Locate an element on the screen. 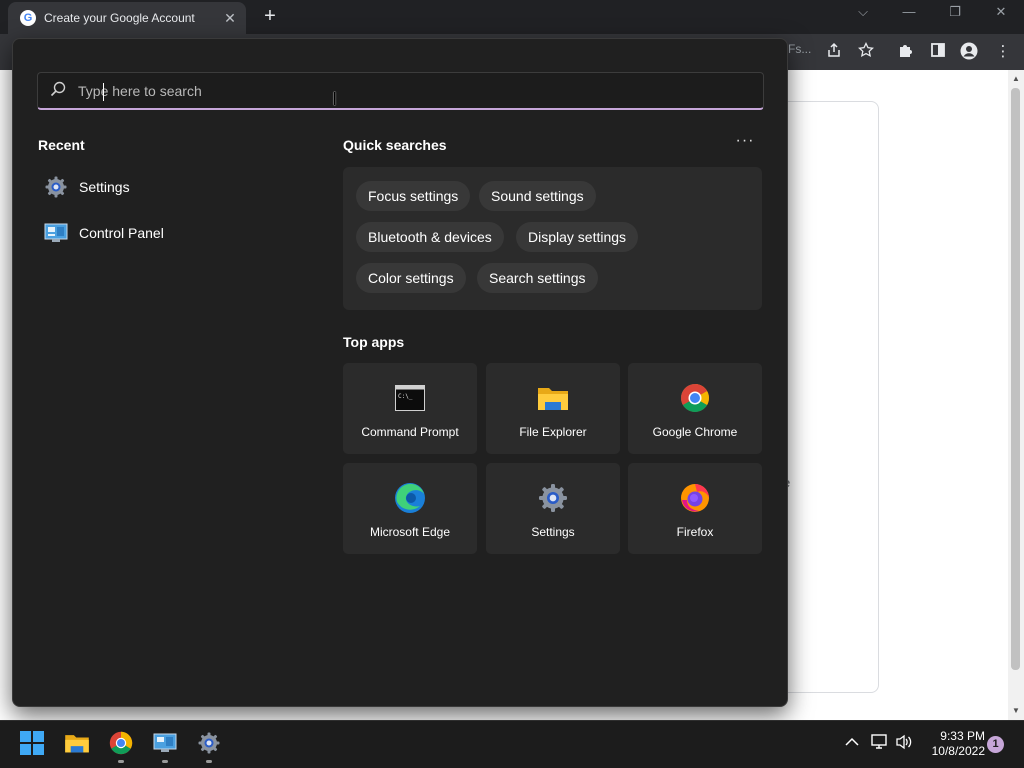 The height and width of the screenshot is (768, 1024). app-tile-file-explorer: File Explorer is located at coordinates (553, 408).